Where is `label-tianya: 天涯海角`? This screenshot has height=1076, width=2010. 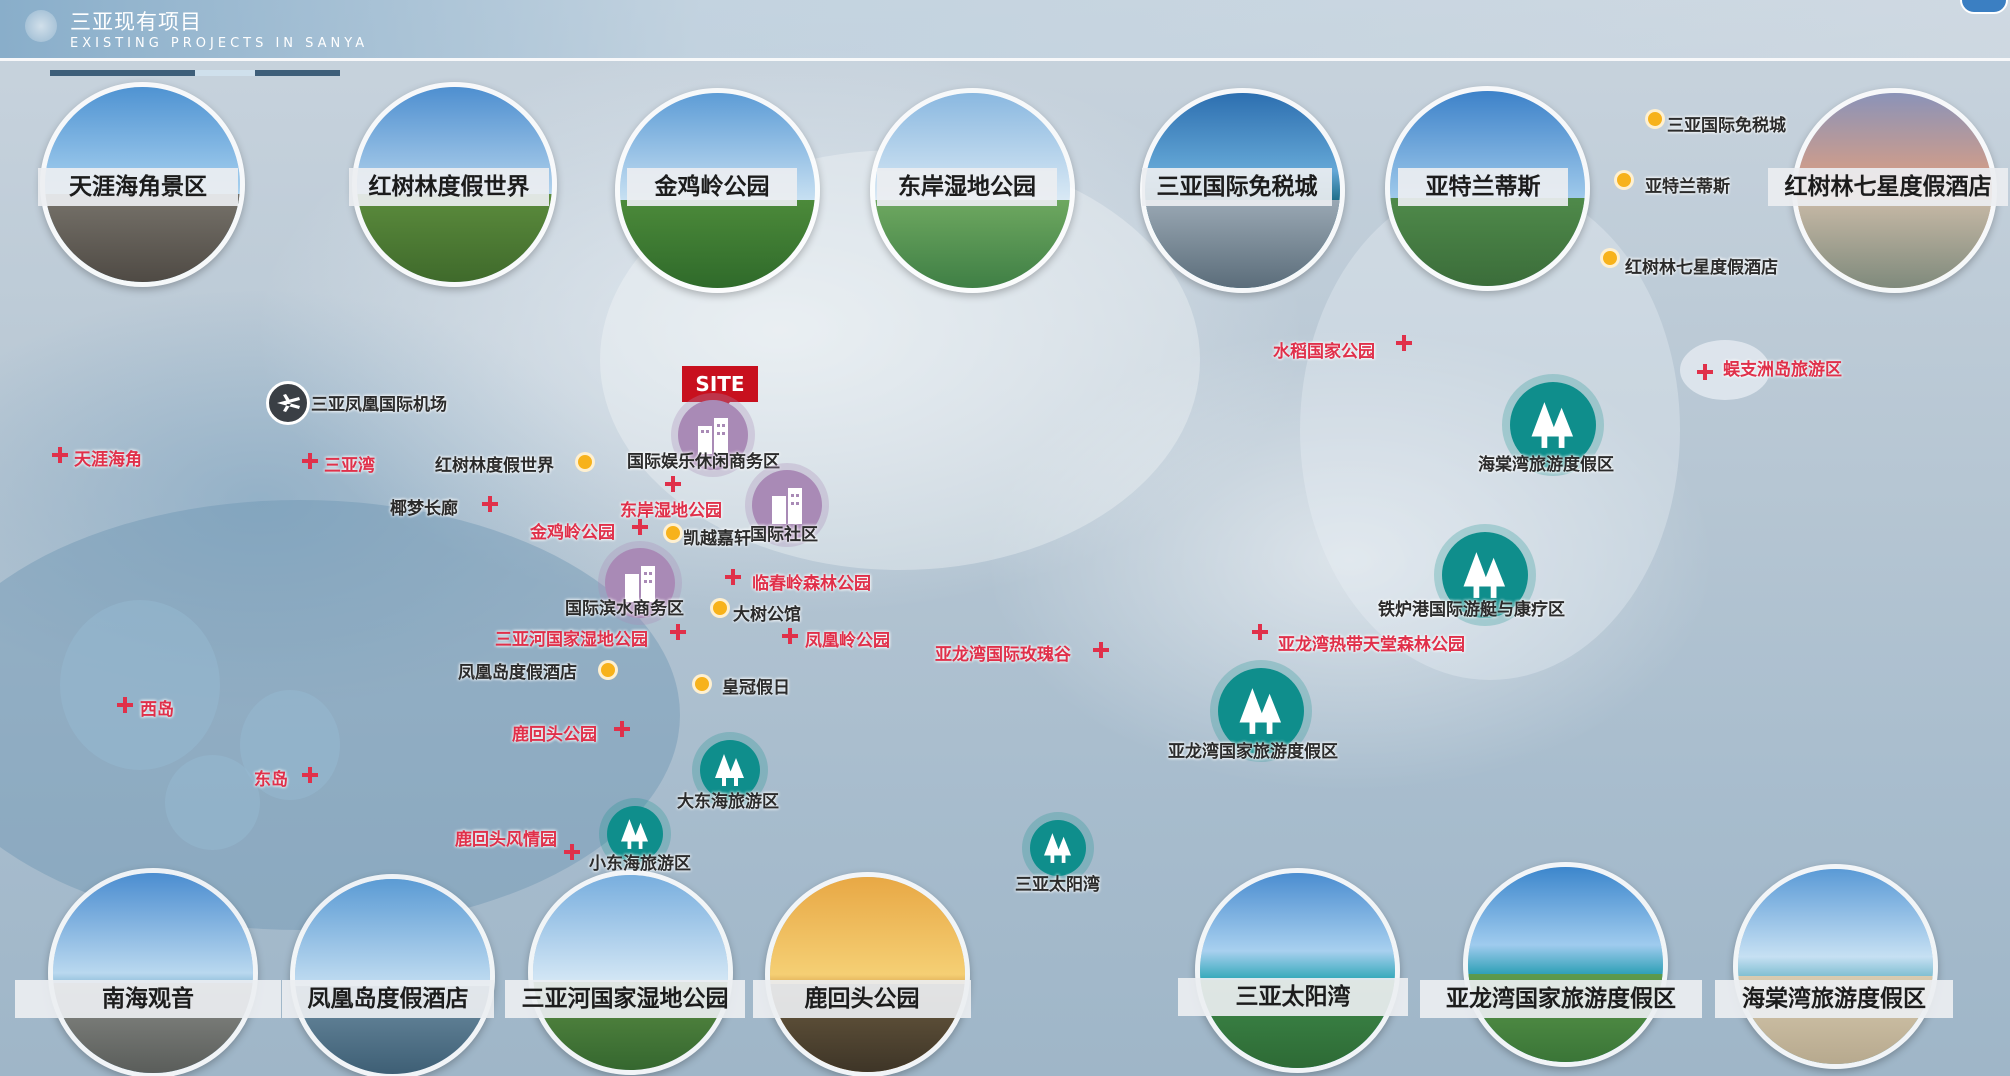
label-tianya: 天涯海角 is located at coordinates (108, 460).